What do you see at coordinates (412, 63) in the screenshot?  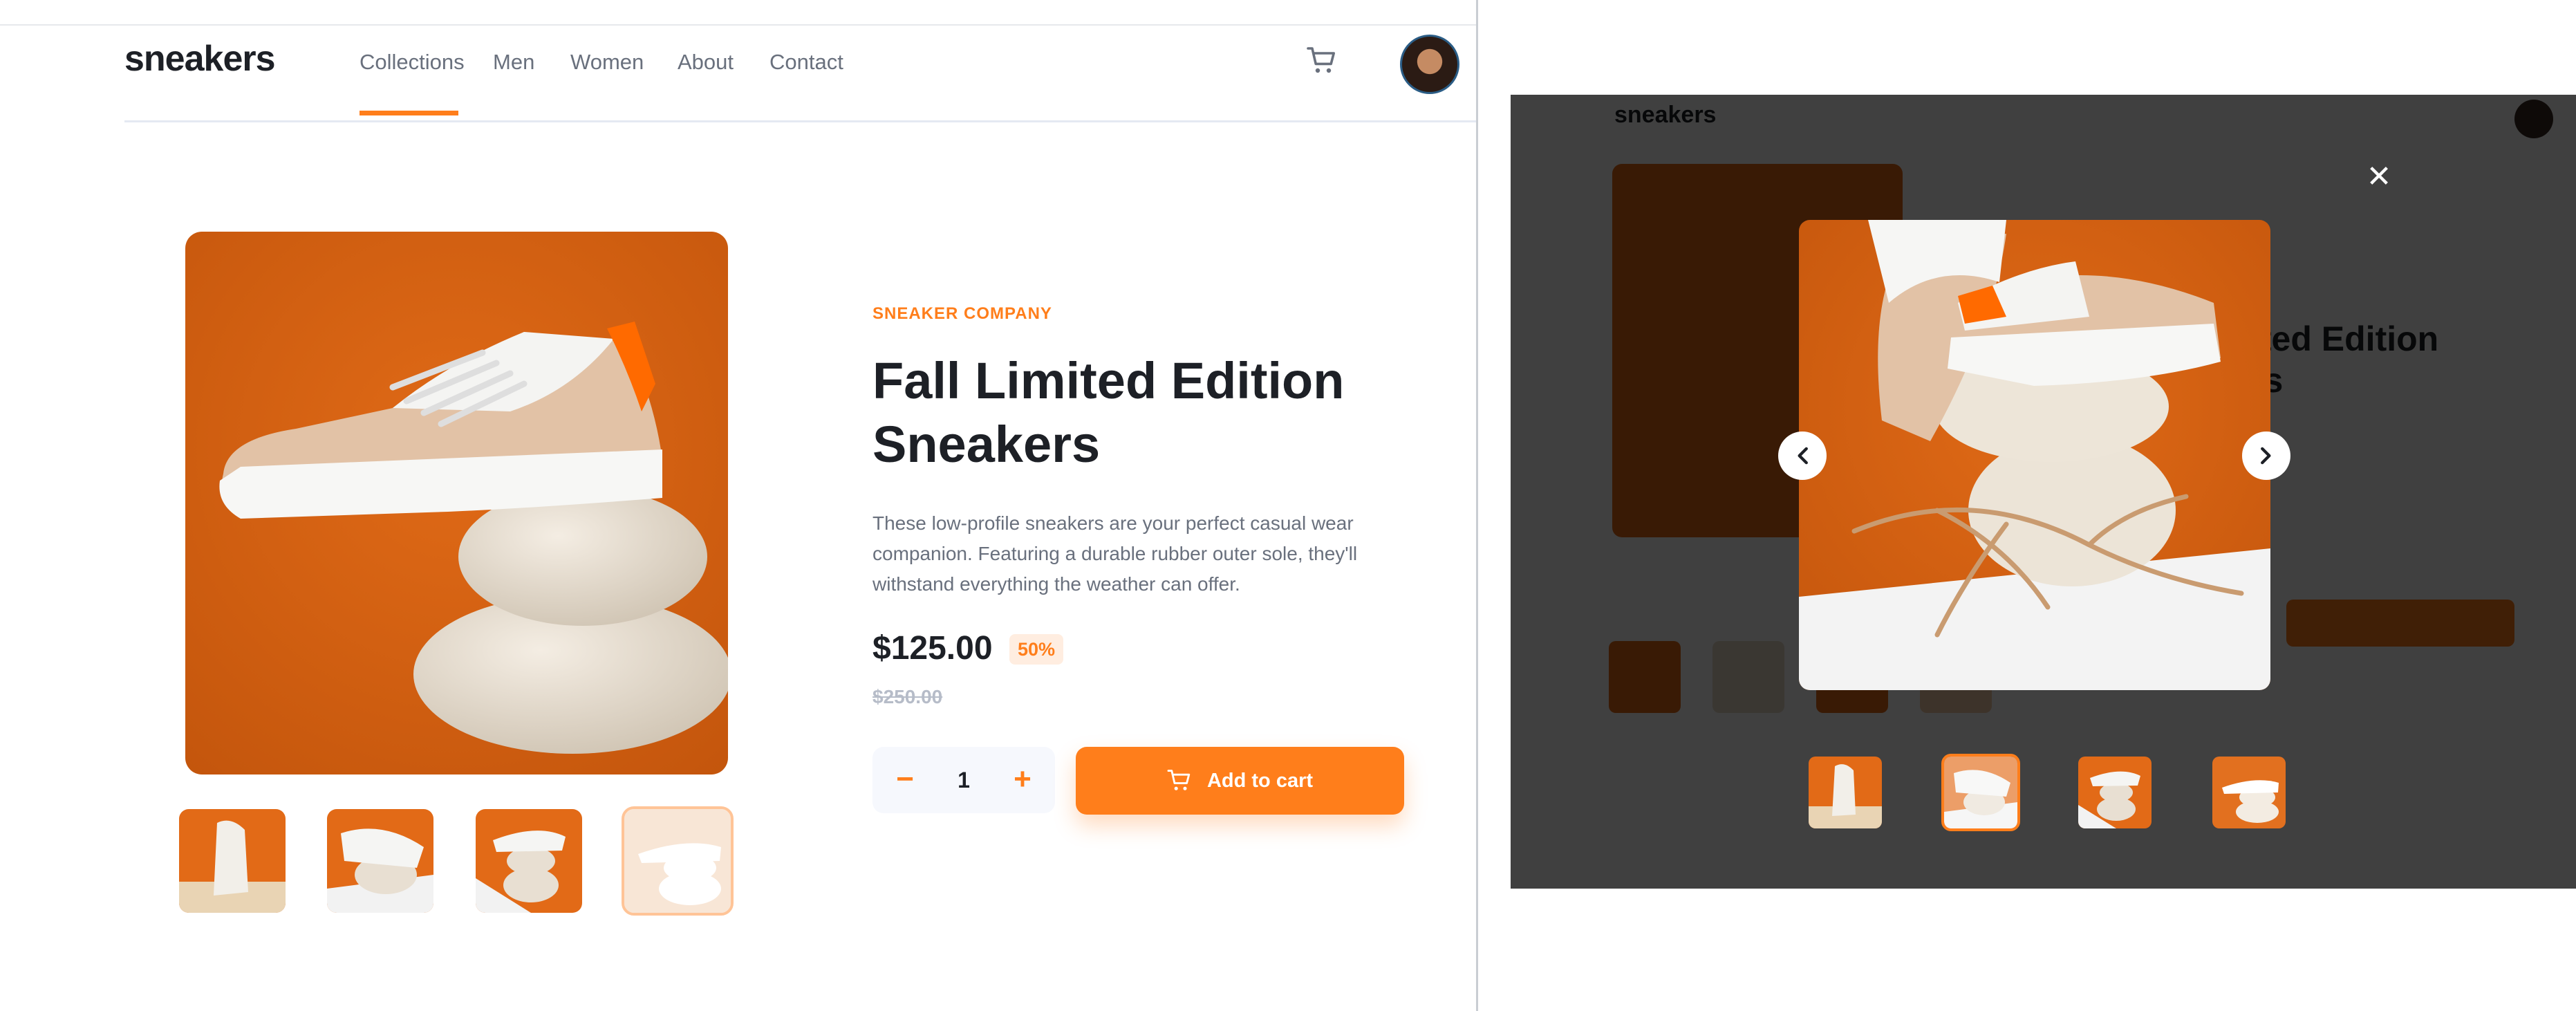 I see `nav-link-collections: Collections` at bounding box center [412, 63].